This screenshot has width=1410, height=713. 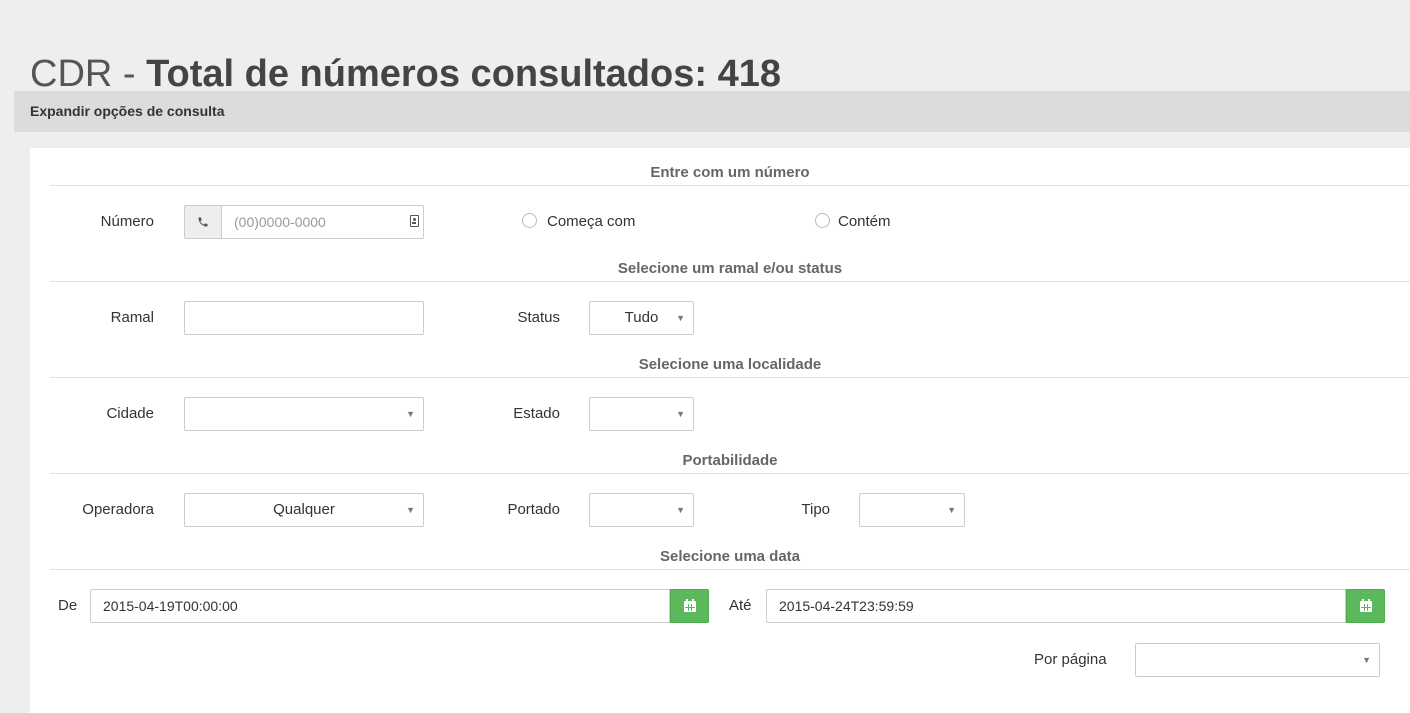 I want to click on state-label: Estado, so click(x=536, y=413).